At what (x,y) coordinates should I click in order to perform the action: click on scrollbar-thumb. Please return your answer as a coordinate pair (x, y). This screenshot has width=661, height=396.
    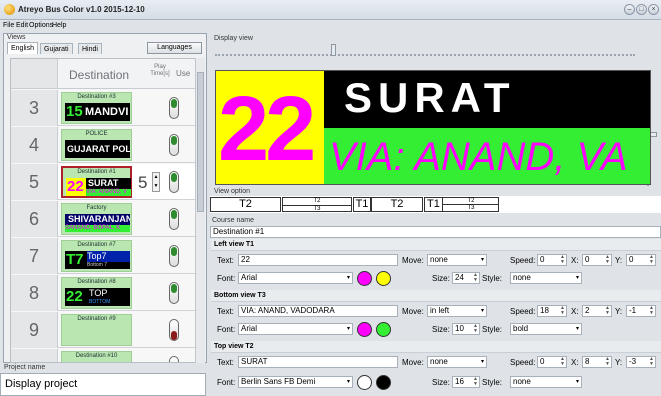
    Looking at the image, I should click on (200, 142).